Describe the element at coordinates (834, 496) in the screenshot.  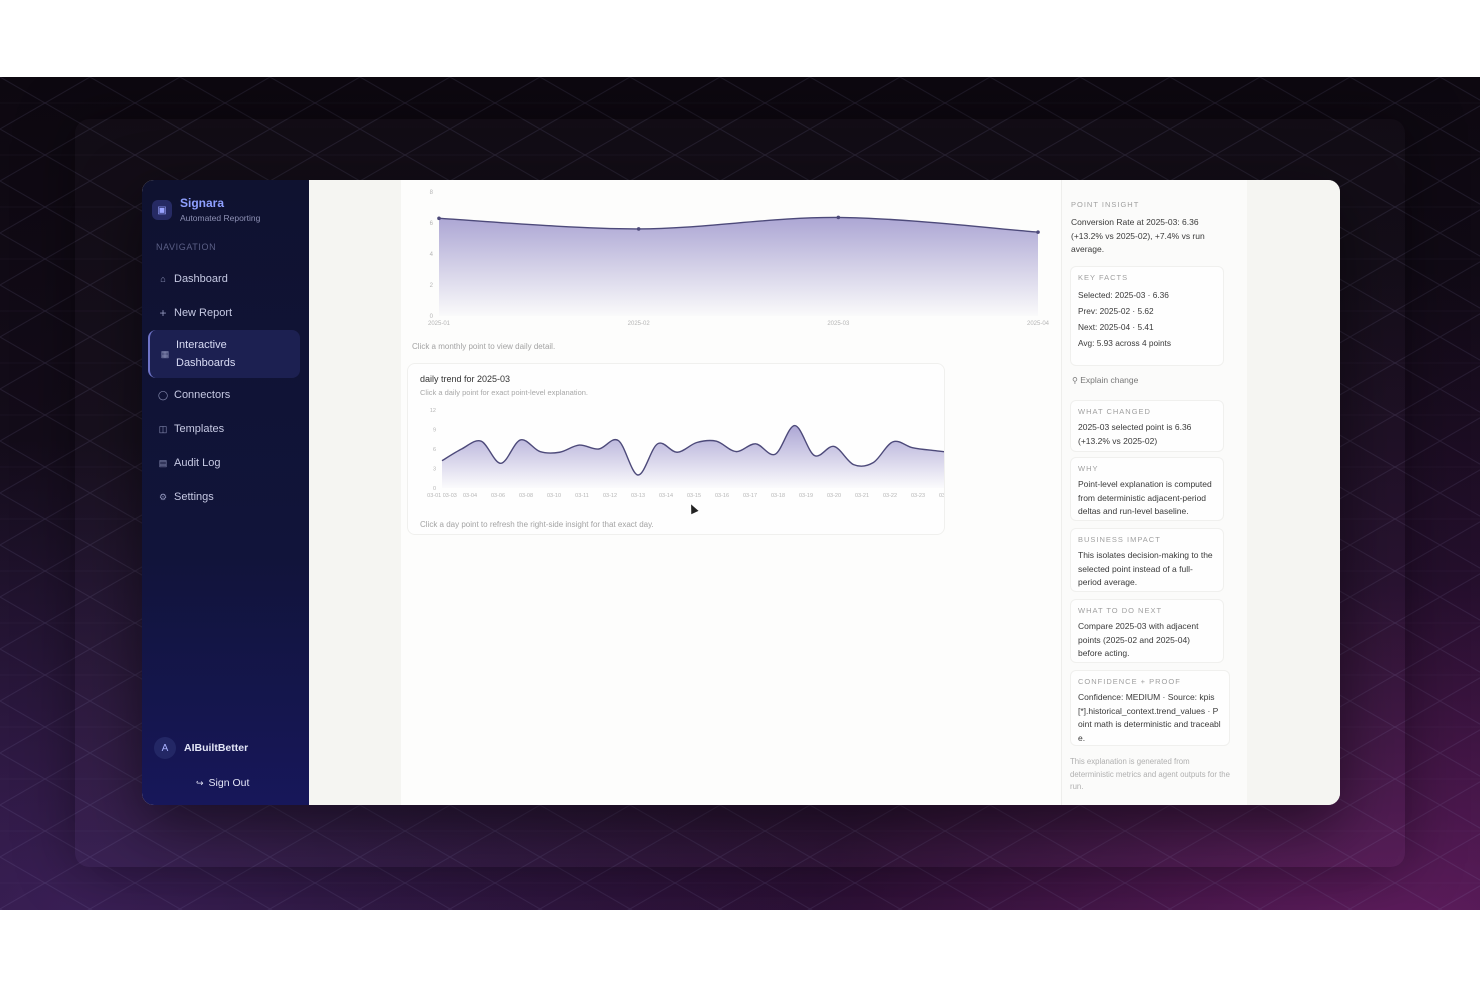
I see `x-tick-label: 03-20` at that location.